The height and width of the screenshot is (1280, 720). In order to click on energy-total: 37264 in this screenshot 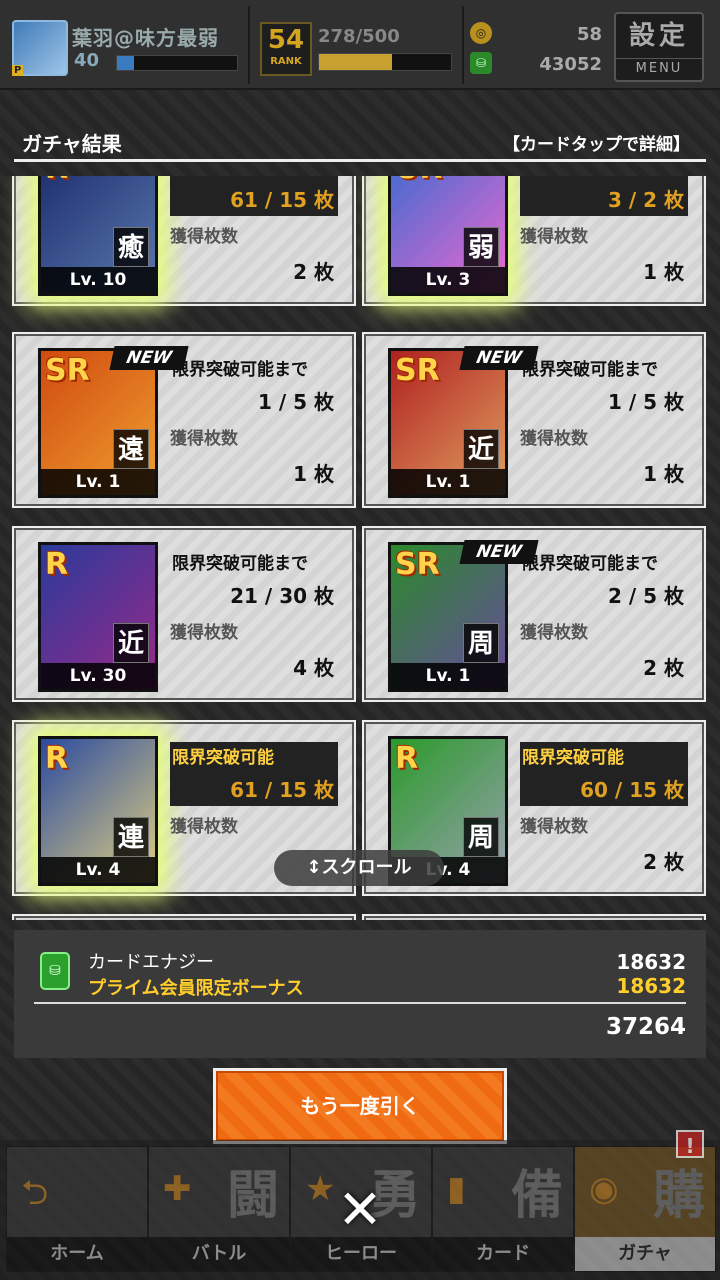, I will do `click(645, 1027)`.